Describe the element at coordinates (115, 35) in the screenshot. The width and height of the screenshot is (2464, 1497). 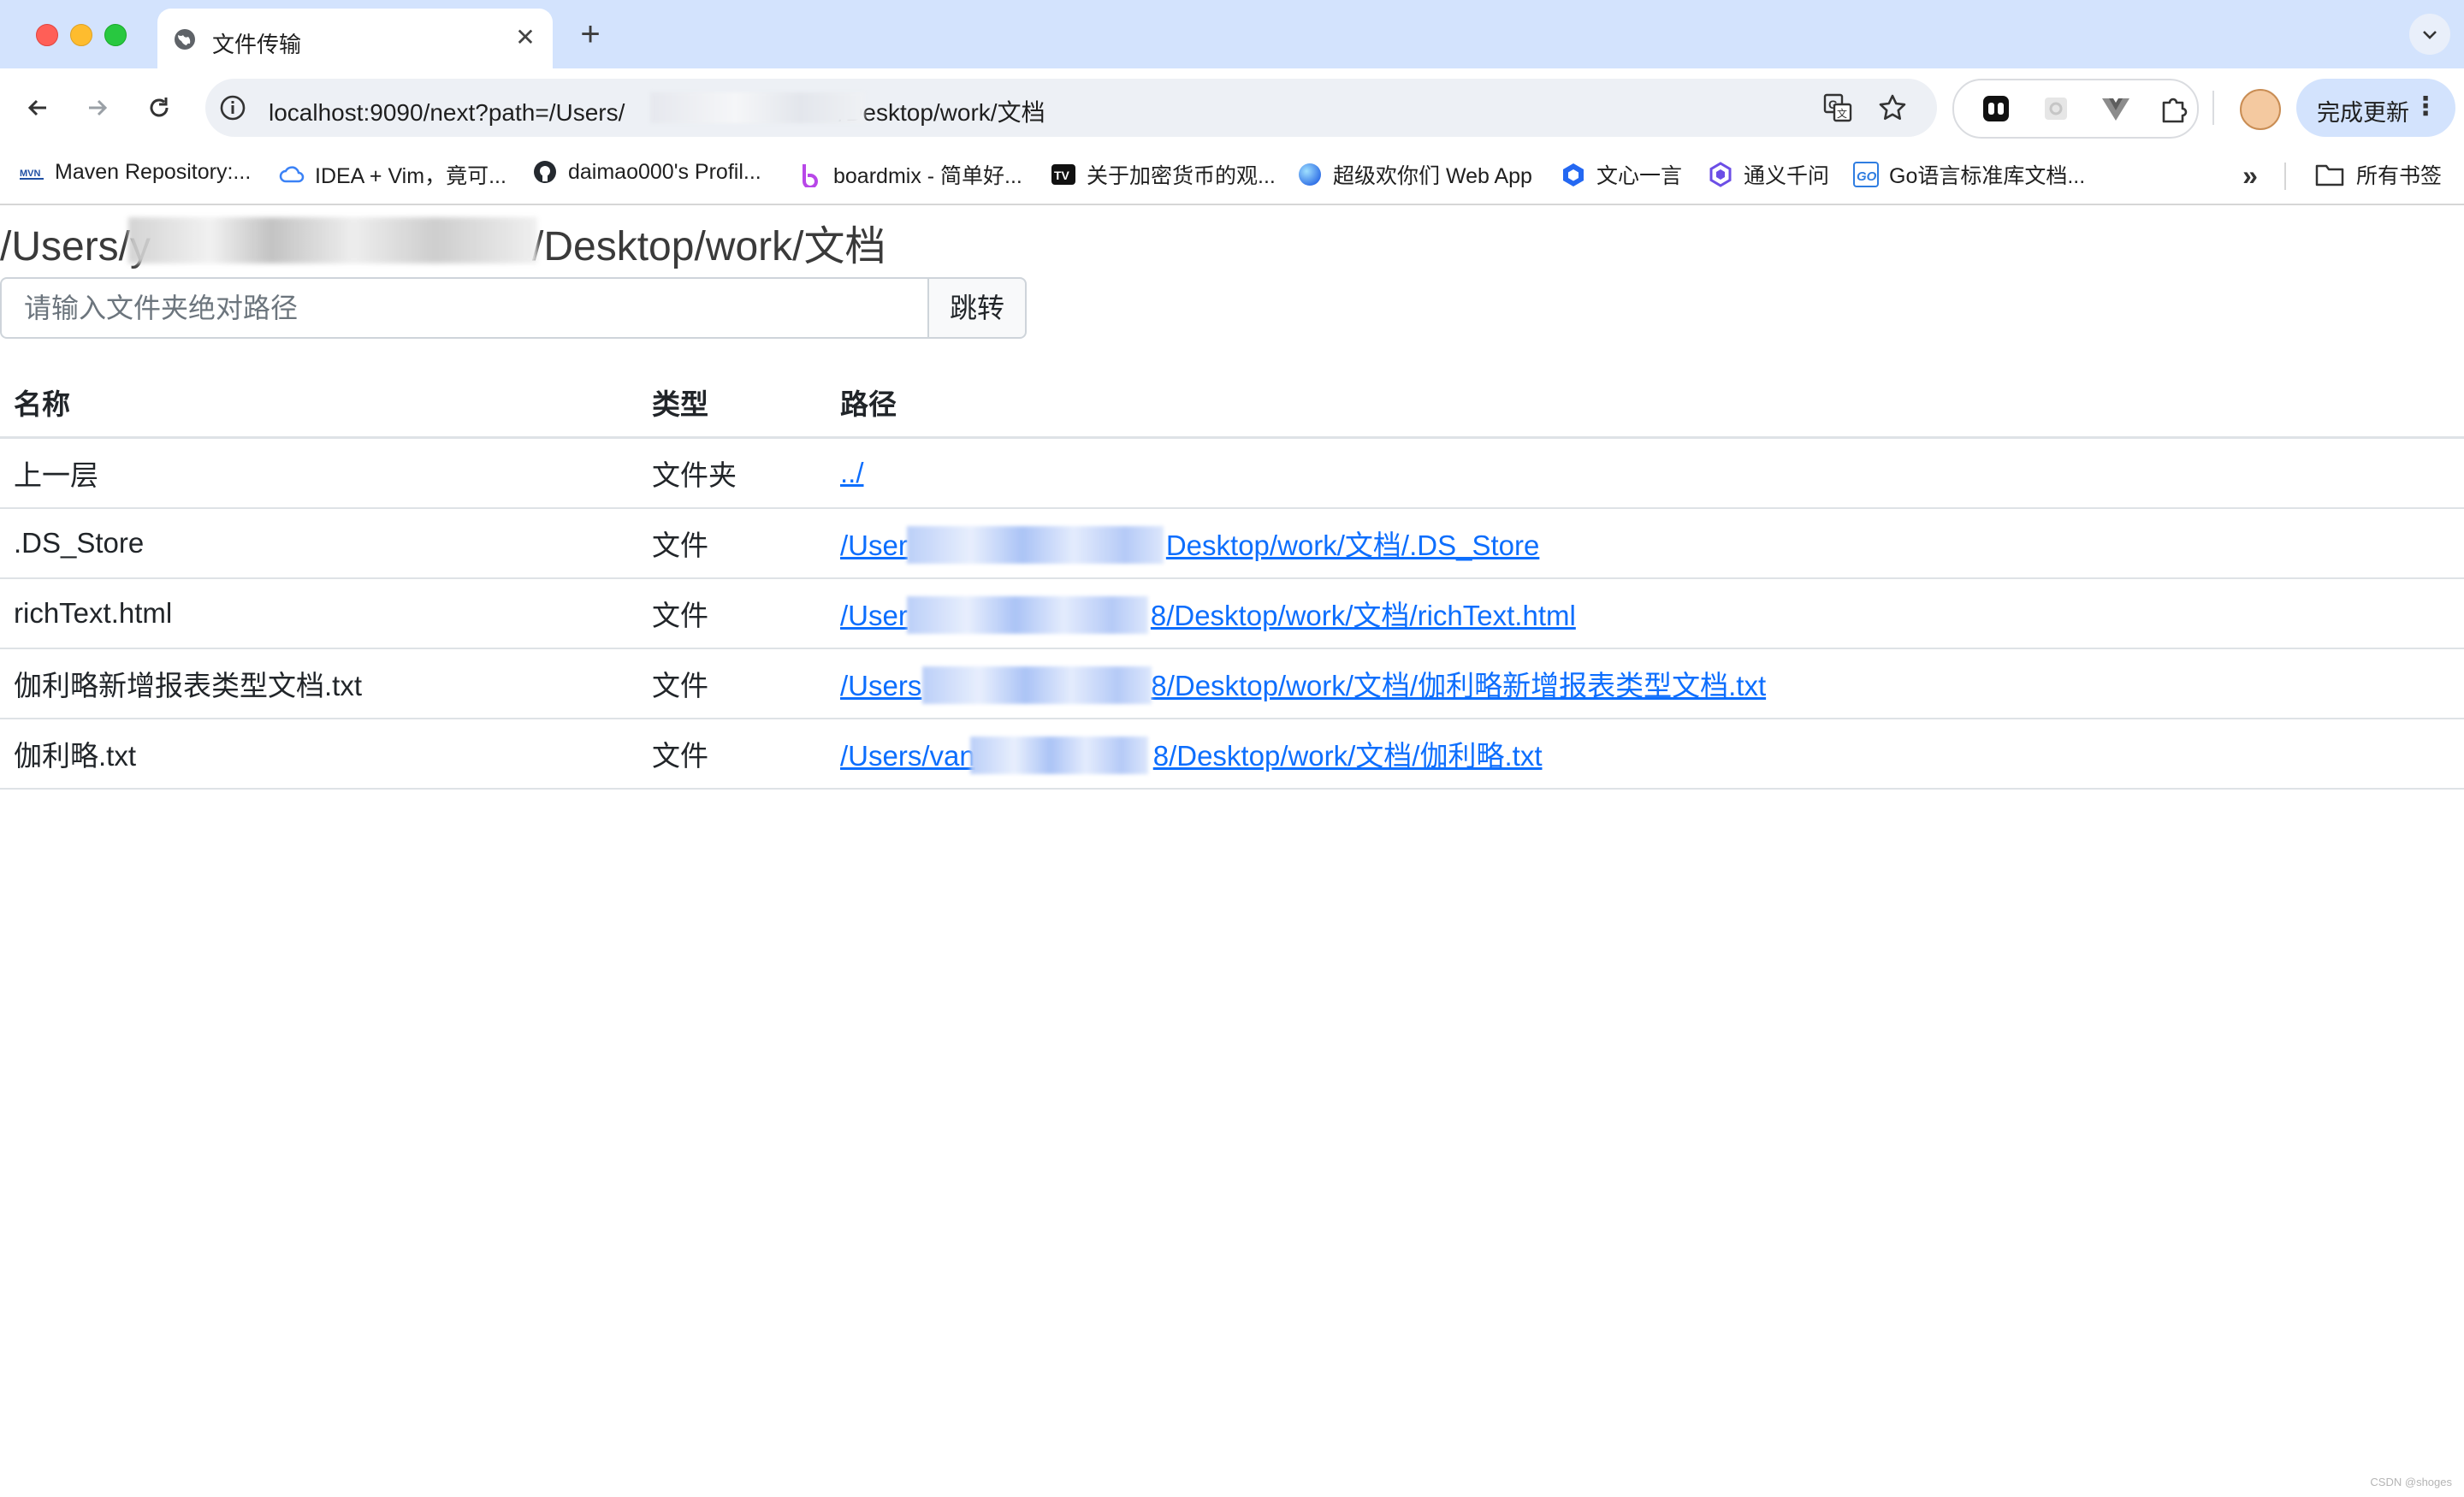
I see `window-zoom-button` at that location.